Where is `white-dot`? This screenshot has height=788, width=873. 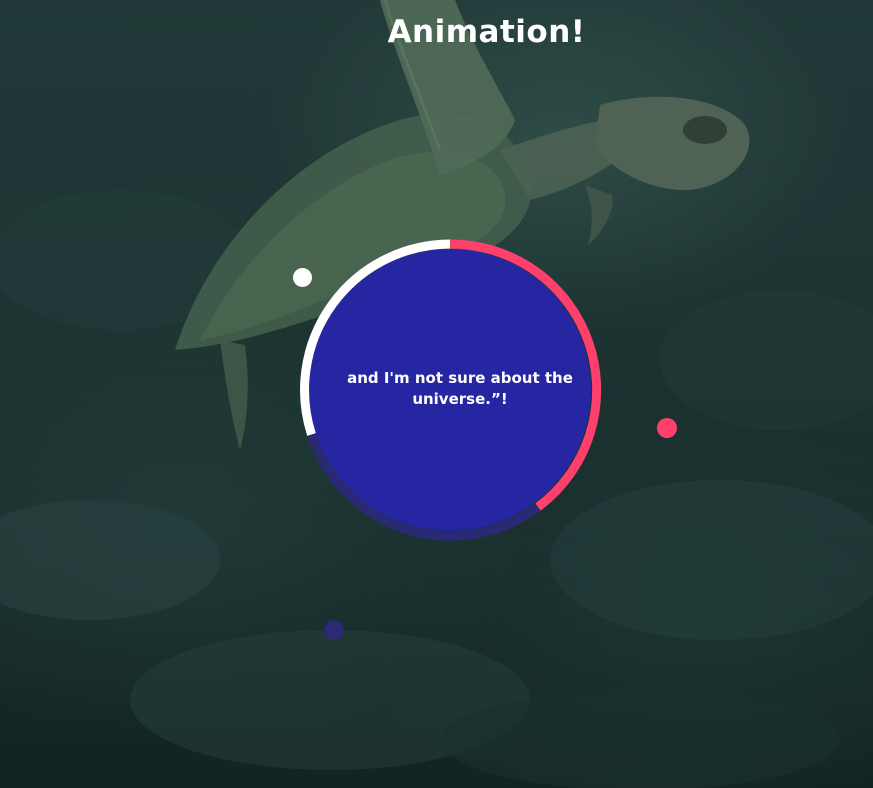
white-dot is located at coordinates (302, 277).